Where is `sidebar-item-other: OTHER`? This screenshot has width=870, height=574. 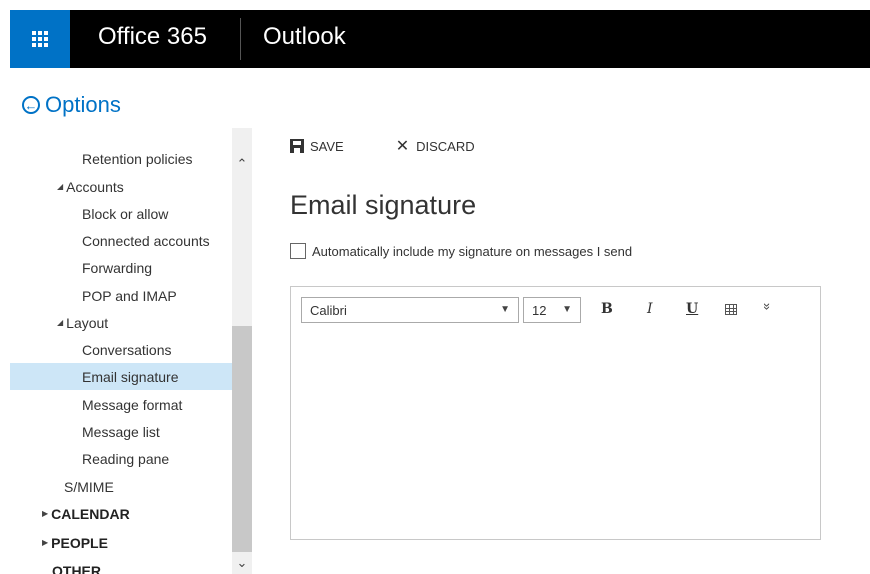
sidebar-item-other: OTHER is located at coordinates (121, 565).